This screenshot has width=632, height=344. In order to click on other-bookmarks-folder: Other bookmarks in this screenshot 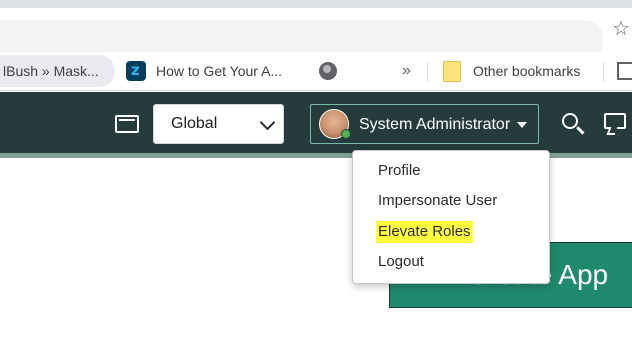, I will do `click(511, 71)`.